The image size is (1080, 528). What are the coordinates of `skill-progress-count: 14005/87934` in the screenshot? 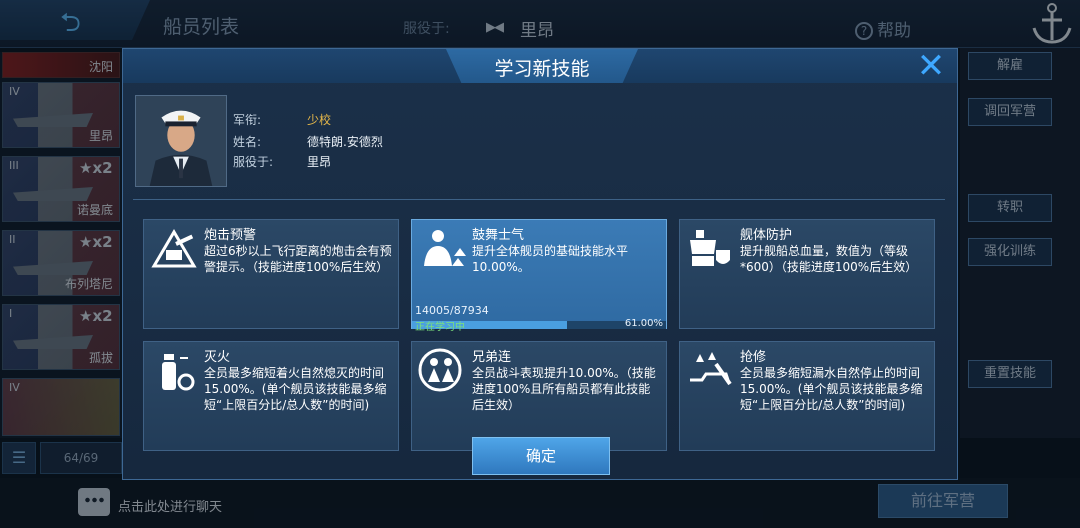 It's located at (452, 310).